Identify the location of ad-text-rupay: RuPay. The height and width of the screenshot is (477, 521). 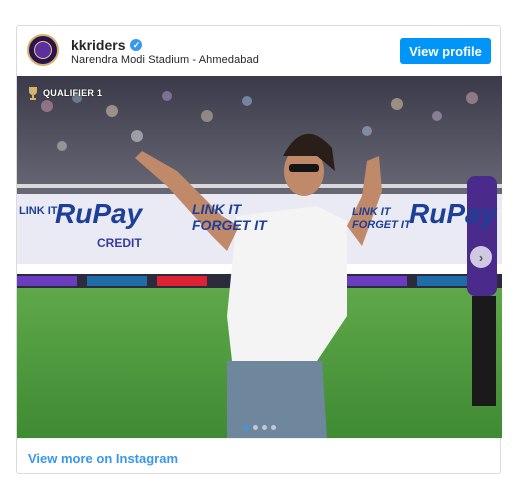
(99, 213).